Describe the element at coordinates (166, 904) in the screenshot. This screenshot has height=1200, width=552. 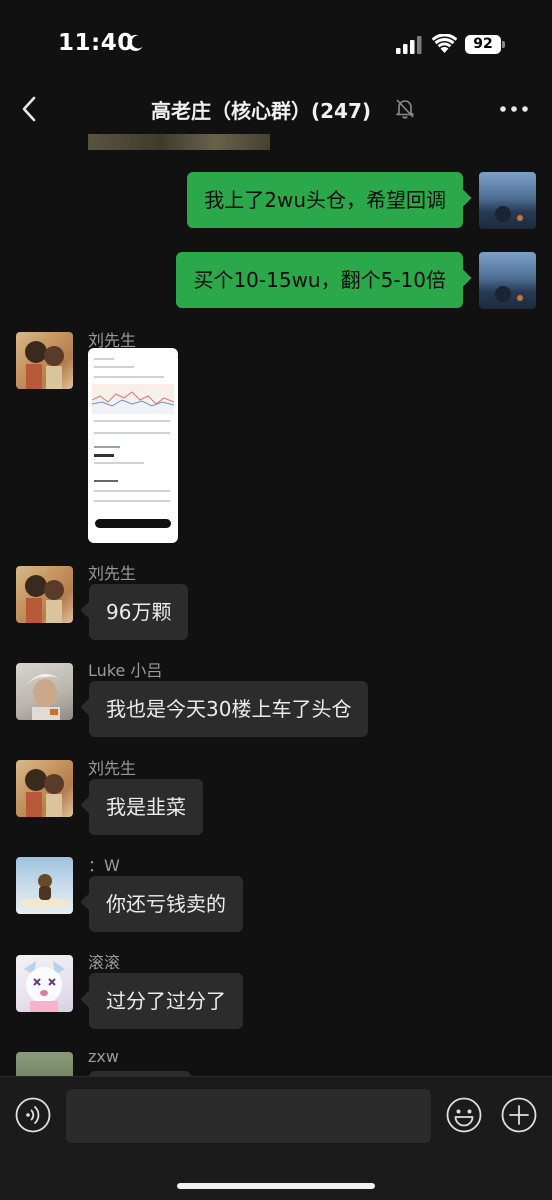
I see `message-bubble-incoming: 你还亏钱卖的` at that location.